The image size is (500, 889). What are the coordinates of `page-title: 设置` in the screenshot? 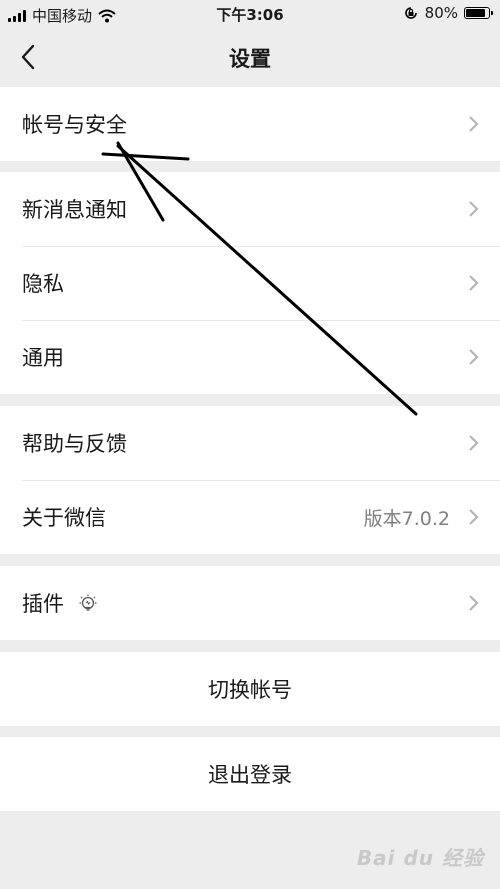 It's located at (250, 59).